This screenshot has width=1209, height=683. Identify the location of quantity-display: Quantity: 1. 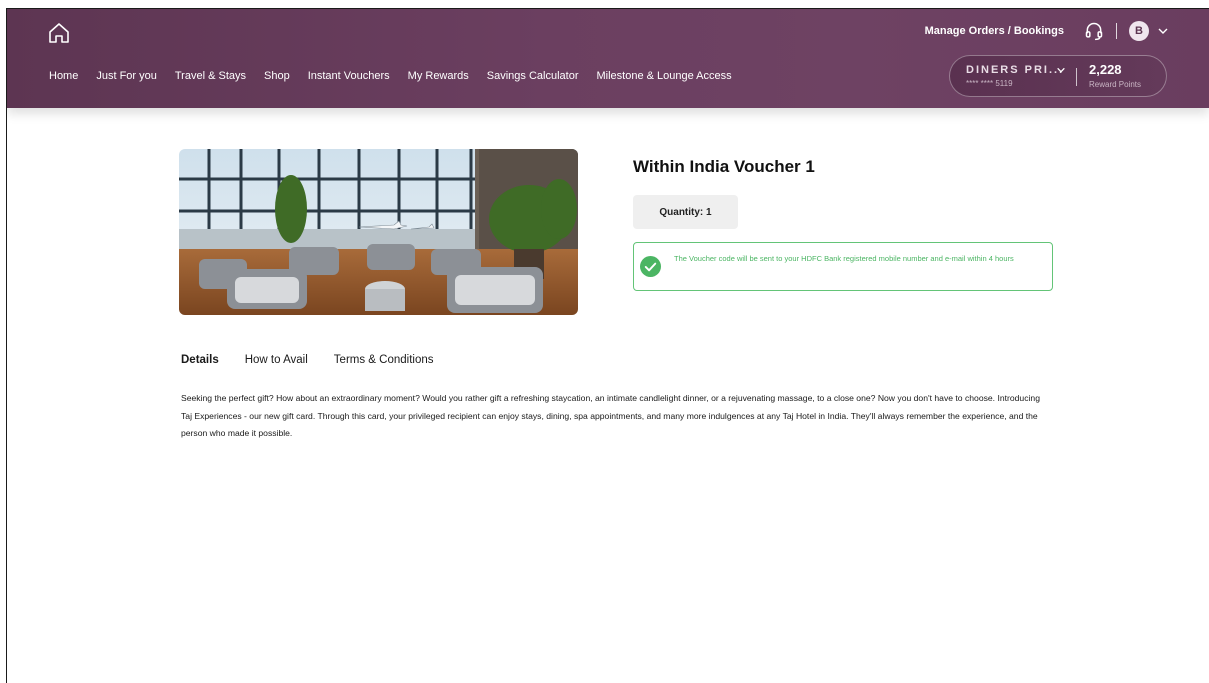
(685, 212).